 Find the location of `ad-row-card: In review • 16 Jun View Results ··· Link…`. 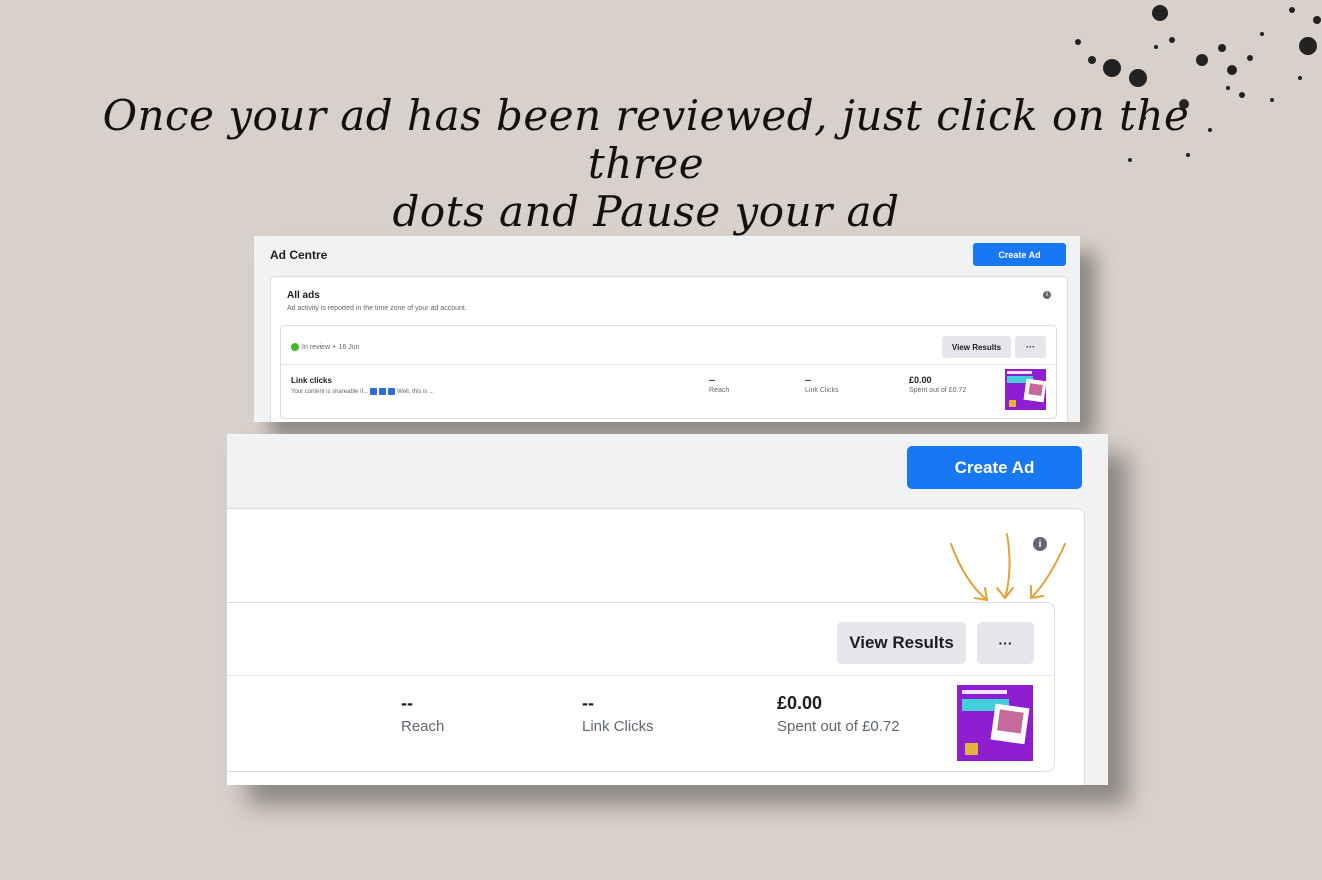

ad-row-card: In review • 16 Jun View Results ··· Link… is located at coordinates (668, 372).